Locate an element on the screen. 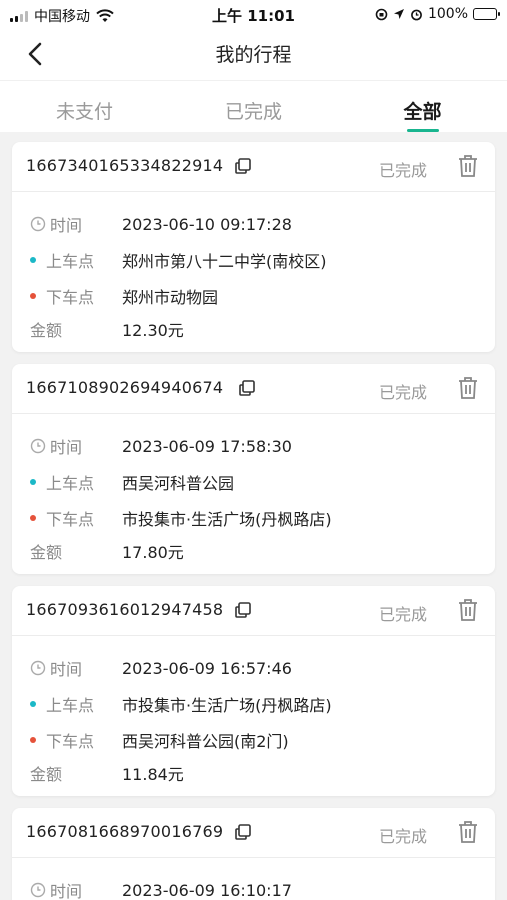 The width and height of the screenshot is (507, 900). order-card-header: 1667340165334822914 已完成 is located at coordinates (253, 167).